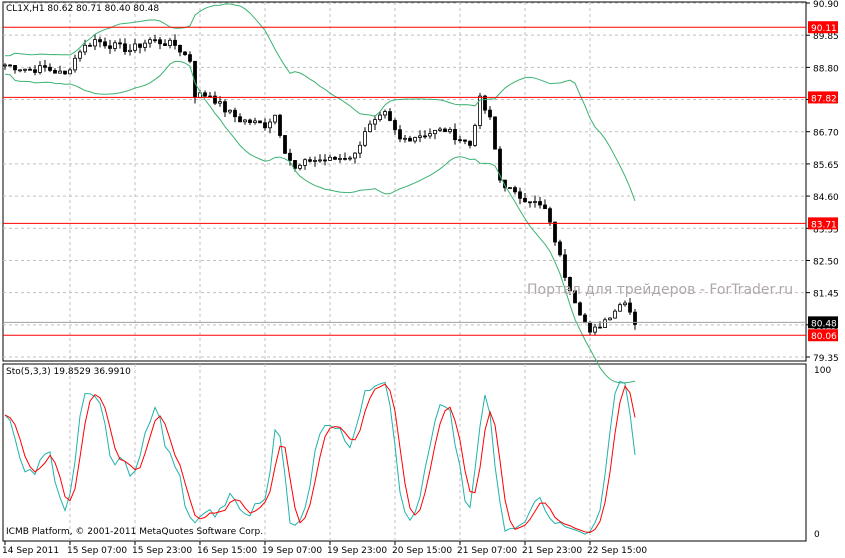 This screenshot has width=845, height=558. I want to click on price-label: 79.35, so click(826, 359).